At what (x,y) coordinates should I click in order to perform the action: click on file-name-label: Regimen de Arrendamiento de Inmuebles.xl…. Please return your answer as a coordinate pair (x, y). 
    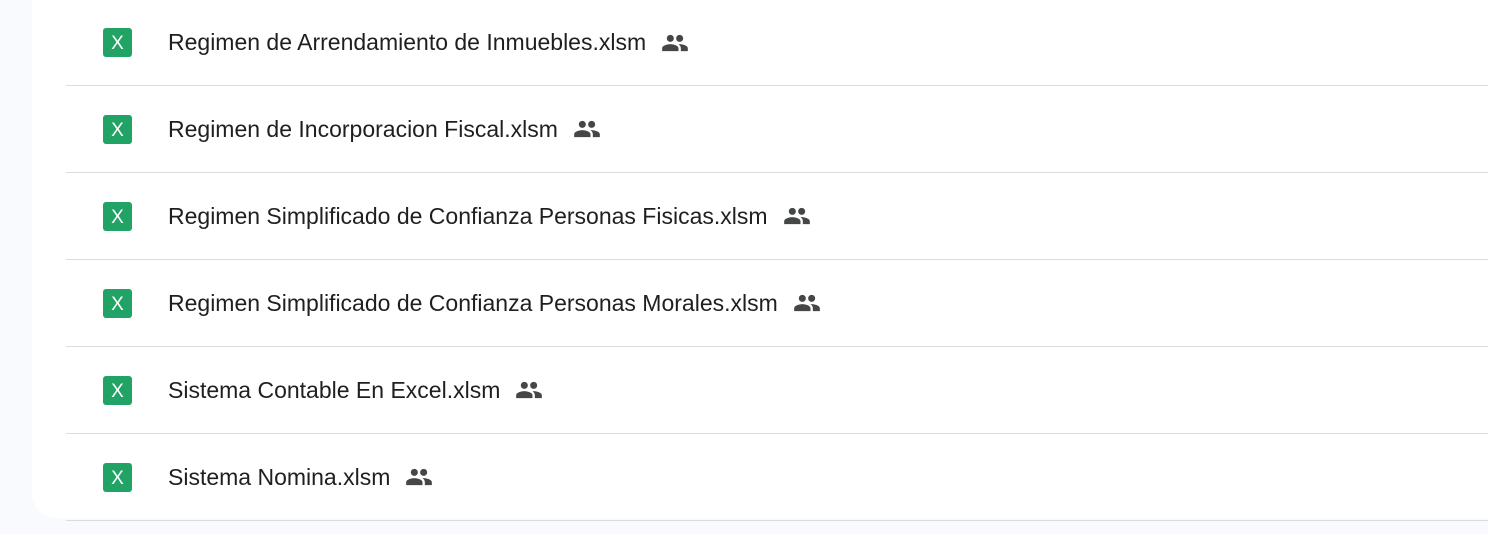
    Looking at the image, I should click on (407, 42).